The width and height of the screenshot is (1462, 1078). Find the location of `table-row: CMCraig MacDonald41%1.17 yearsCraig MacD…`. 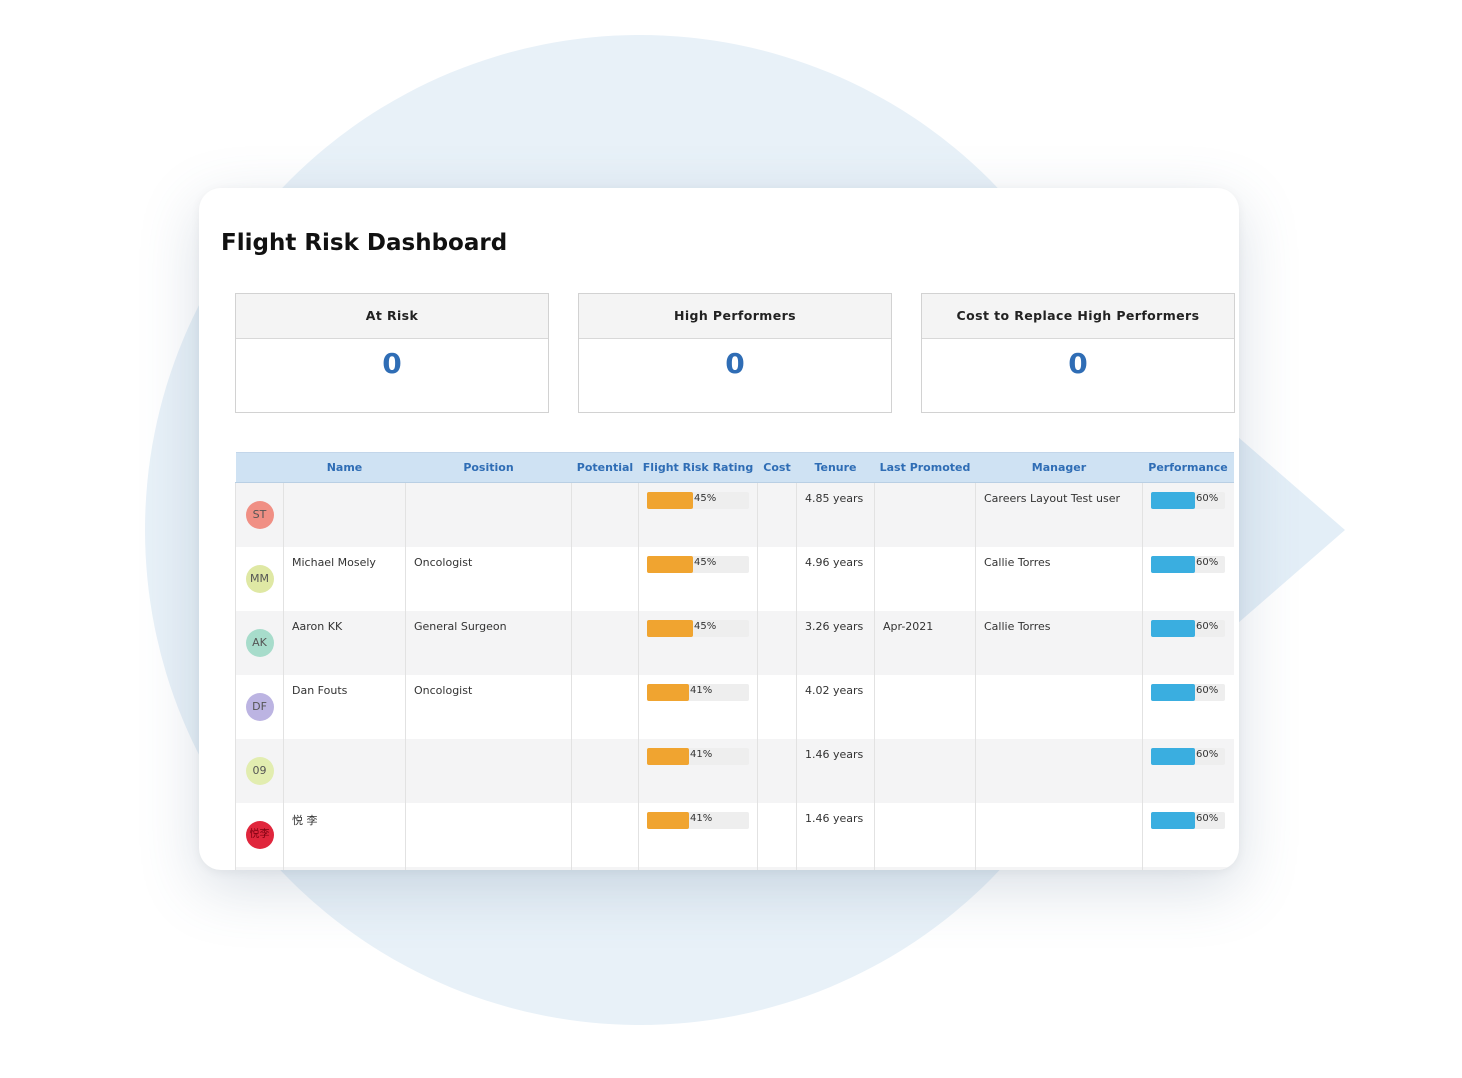

table-row: CMCraig MacDonald41%1.17 yearsCraig MacD… is located at coordinates (734, 868).